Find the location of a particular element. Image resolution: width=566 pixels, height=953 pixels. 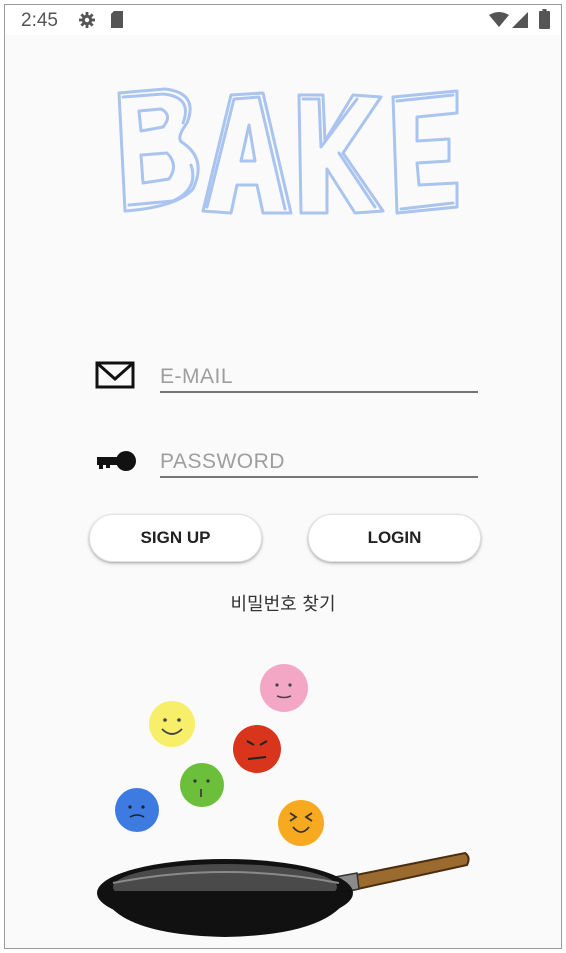

blue-face-icon is located at coordinates (137, 810).